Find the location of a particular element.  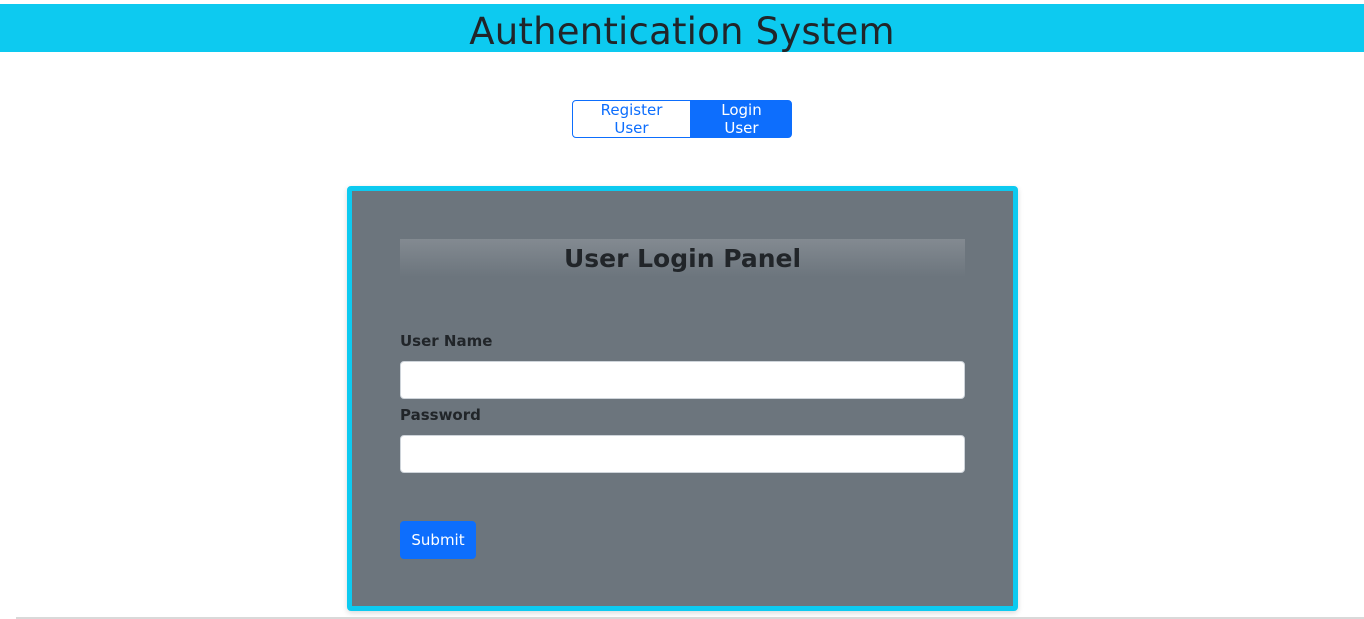

username-input is located at coordinates (682, 380).